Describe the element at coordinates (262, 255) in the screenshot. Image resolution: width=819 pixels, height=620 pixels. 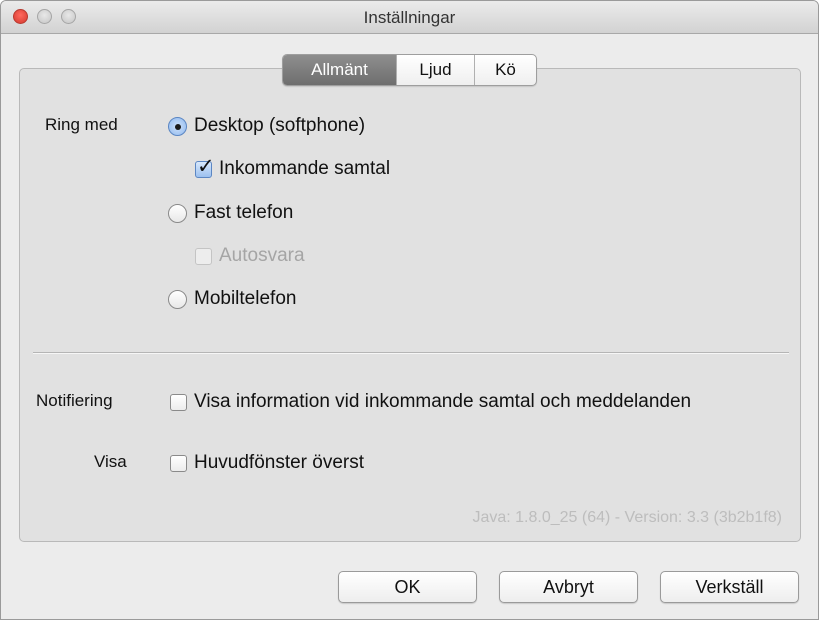
I see `autoanswer-label: Autosvara` at that location.